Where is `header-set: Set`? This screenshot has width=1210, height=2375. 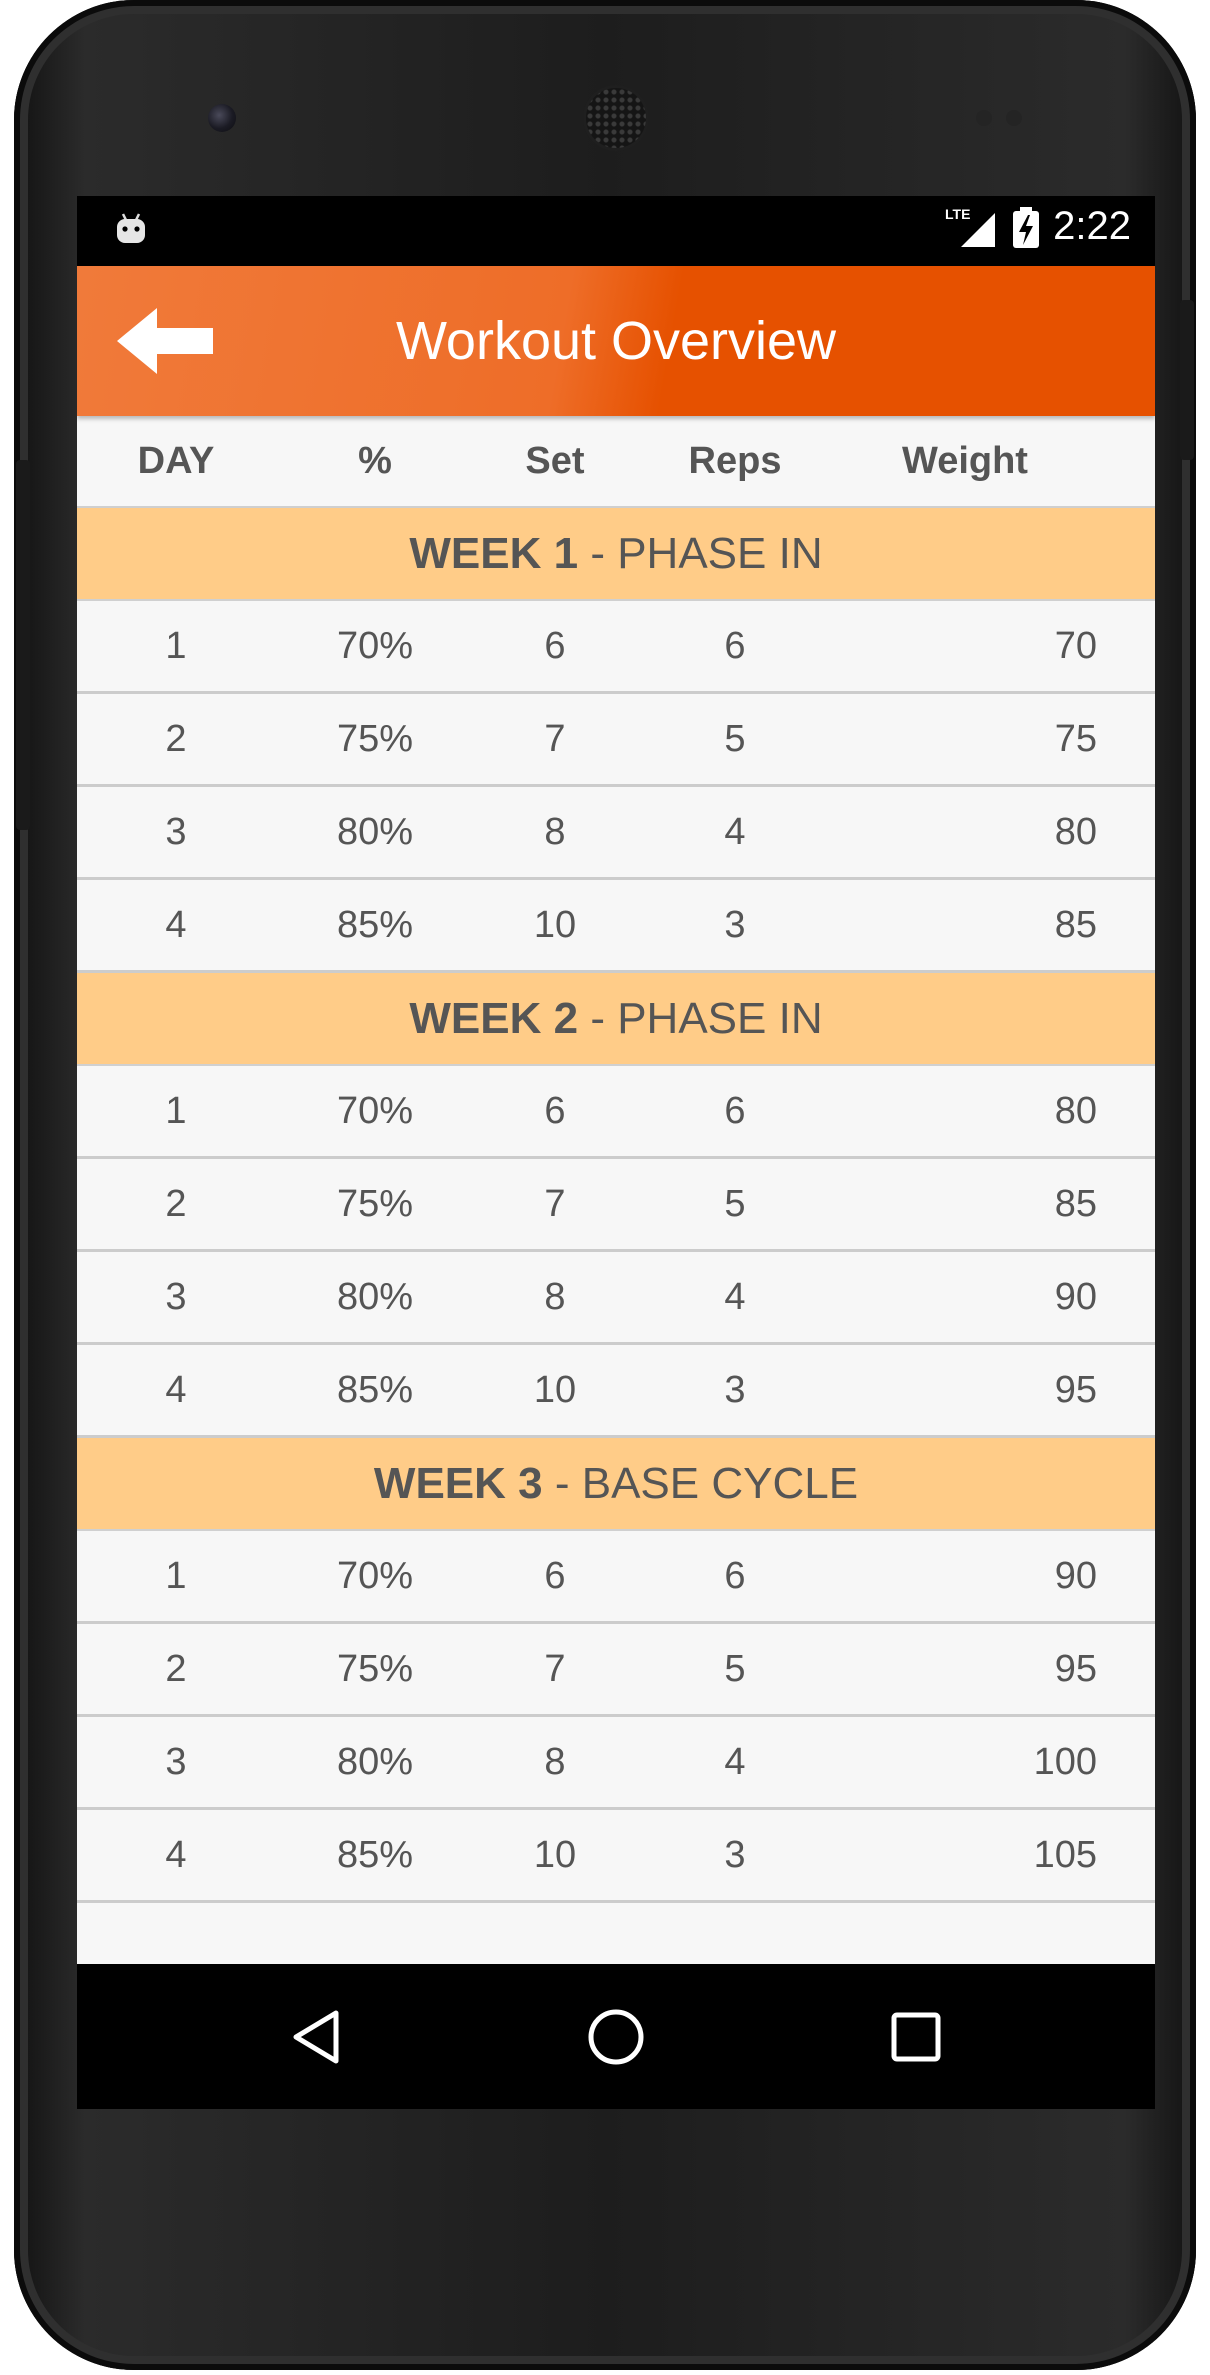 header-set: Set is located at coordinates (555, 460).